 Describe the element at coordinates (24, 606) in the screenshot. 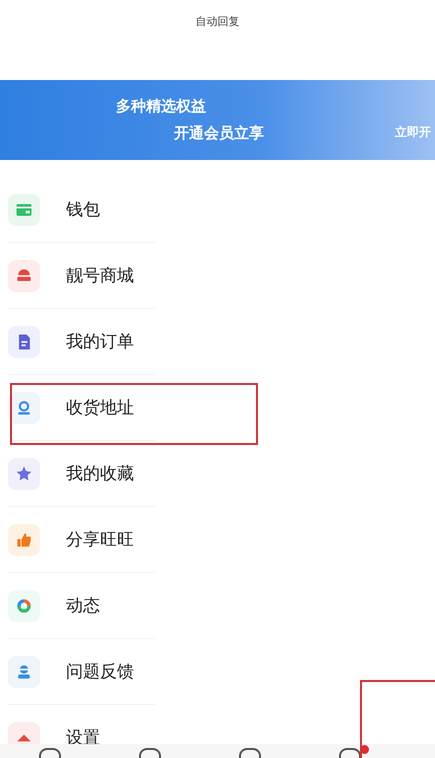

I see `ring-icon` at that location.